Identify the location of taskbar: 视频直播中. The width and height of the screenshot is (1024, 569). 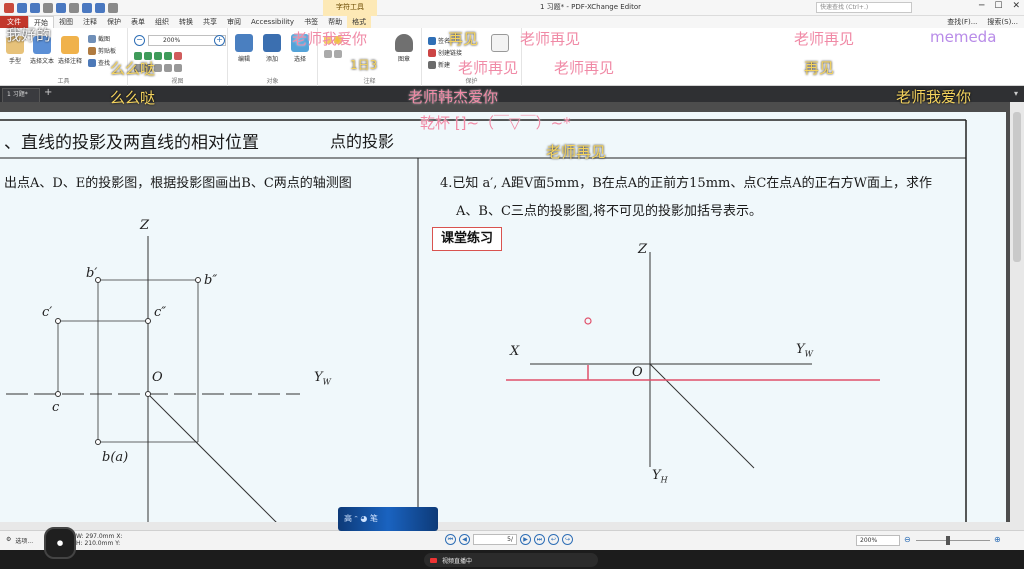
(512, 559).